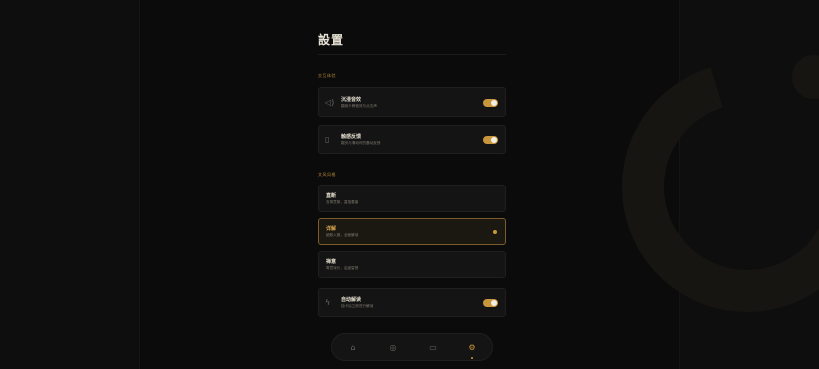  Describe the element at coordinates (330, 102) in the screenshot. I see `speaker-icon: ◁)` at that location.